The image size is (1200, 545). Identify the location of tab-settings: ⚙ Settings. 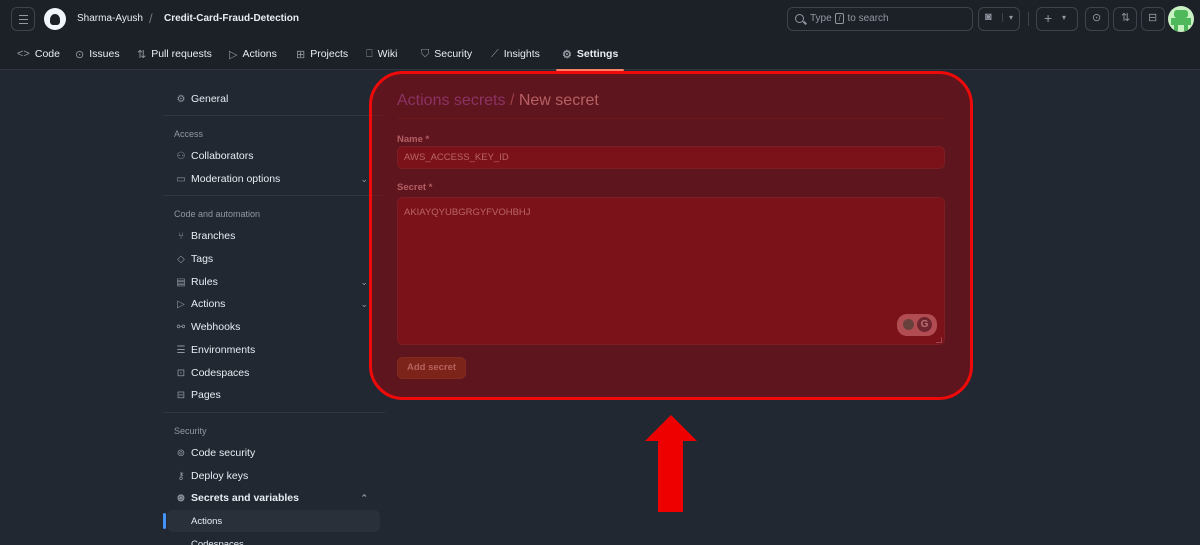
(590, 54).